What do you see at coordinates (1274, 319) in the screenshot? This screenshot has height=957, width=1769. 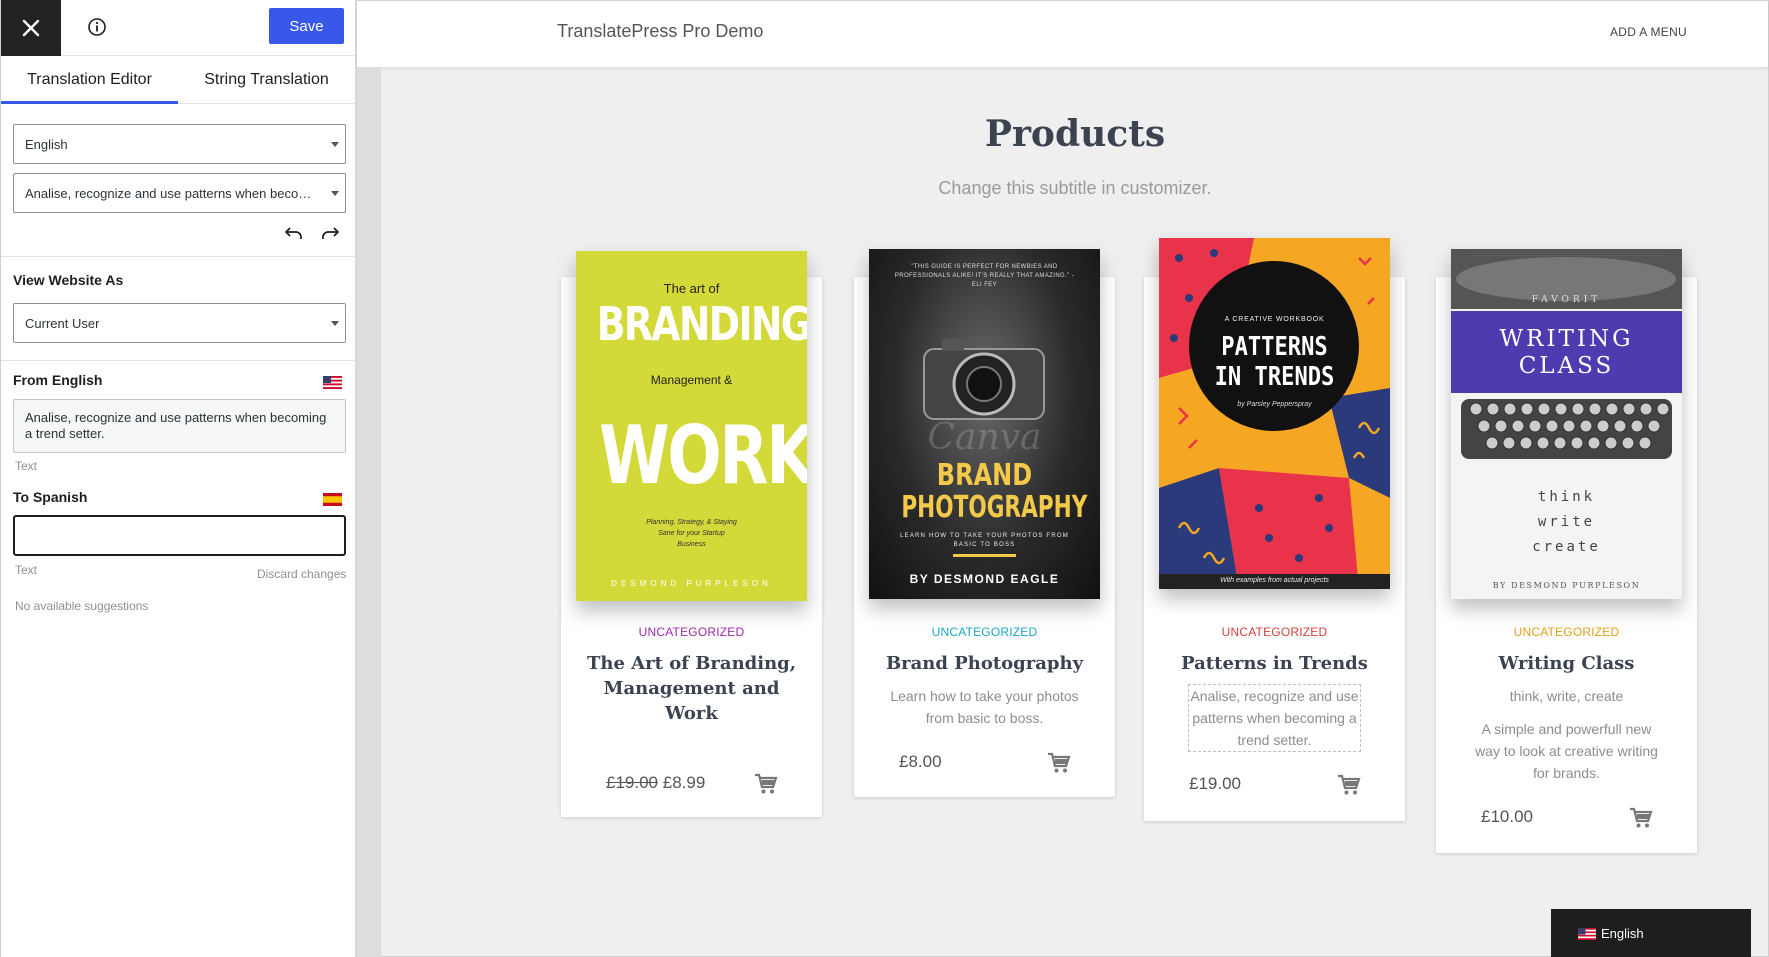 I see `cover-text: A CREATIVE WORKBOOK` at bounding box center [1274, 319].